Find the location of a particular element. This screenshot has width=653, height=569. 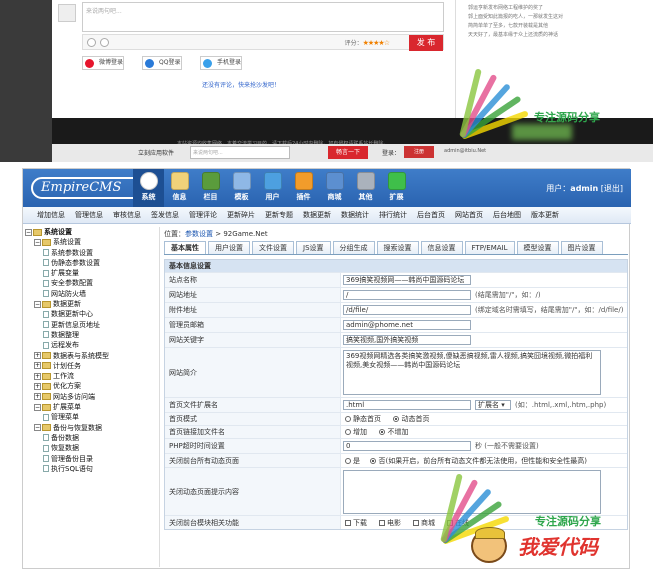

subnav-item: 更新专题 is located at coordinates (279, 215).